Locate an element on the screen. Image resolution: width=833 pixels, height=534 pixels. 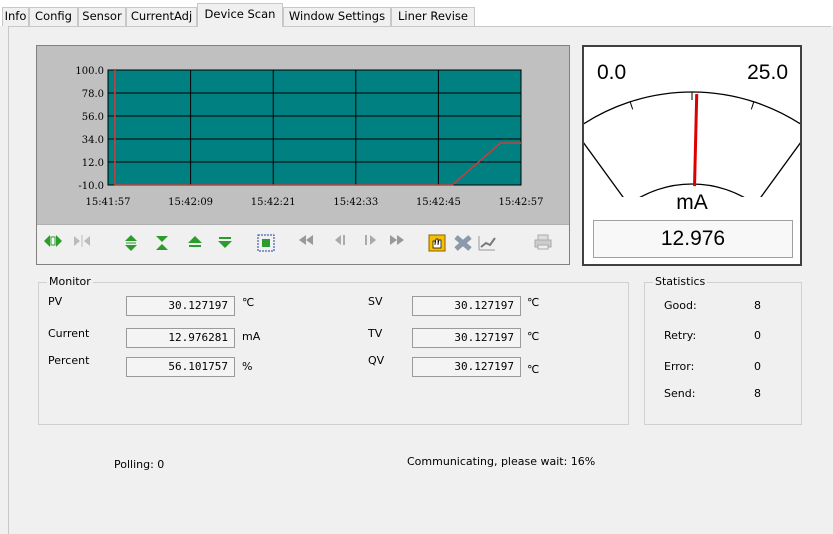
page-forward-icon is located at coordinates (399, 244).